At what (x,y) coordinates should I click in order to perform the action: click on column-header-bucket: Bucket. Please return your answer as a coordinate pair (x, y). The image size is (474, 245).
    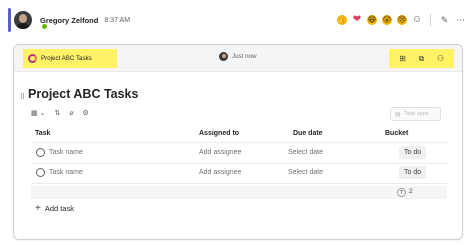
    Looking at the image, I should click on (396, 133).